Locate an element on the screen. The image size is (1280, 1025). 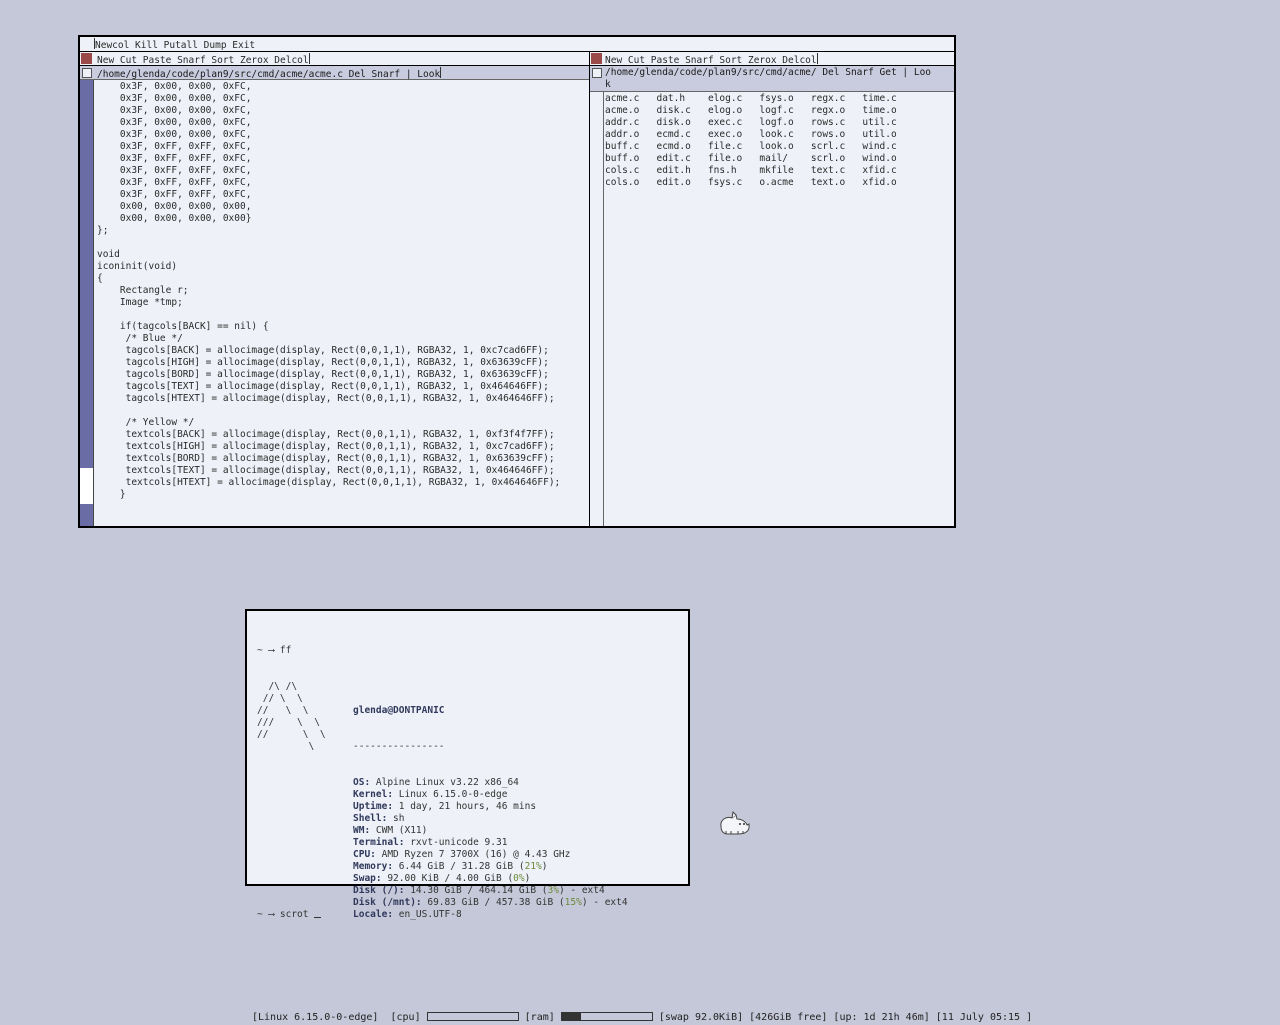
code-line: { is located at coordinates (100, 278).